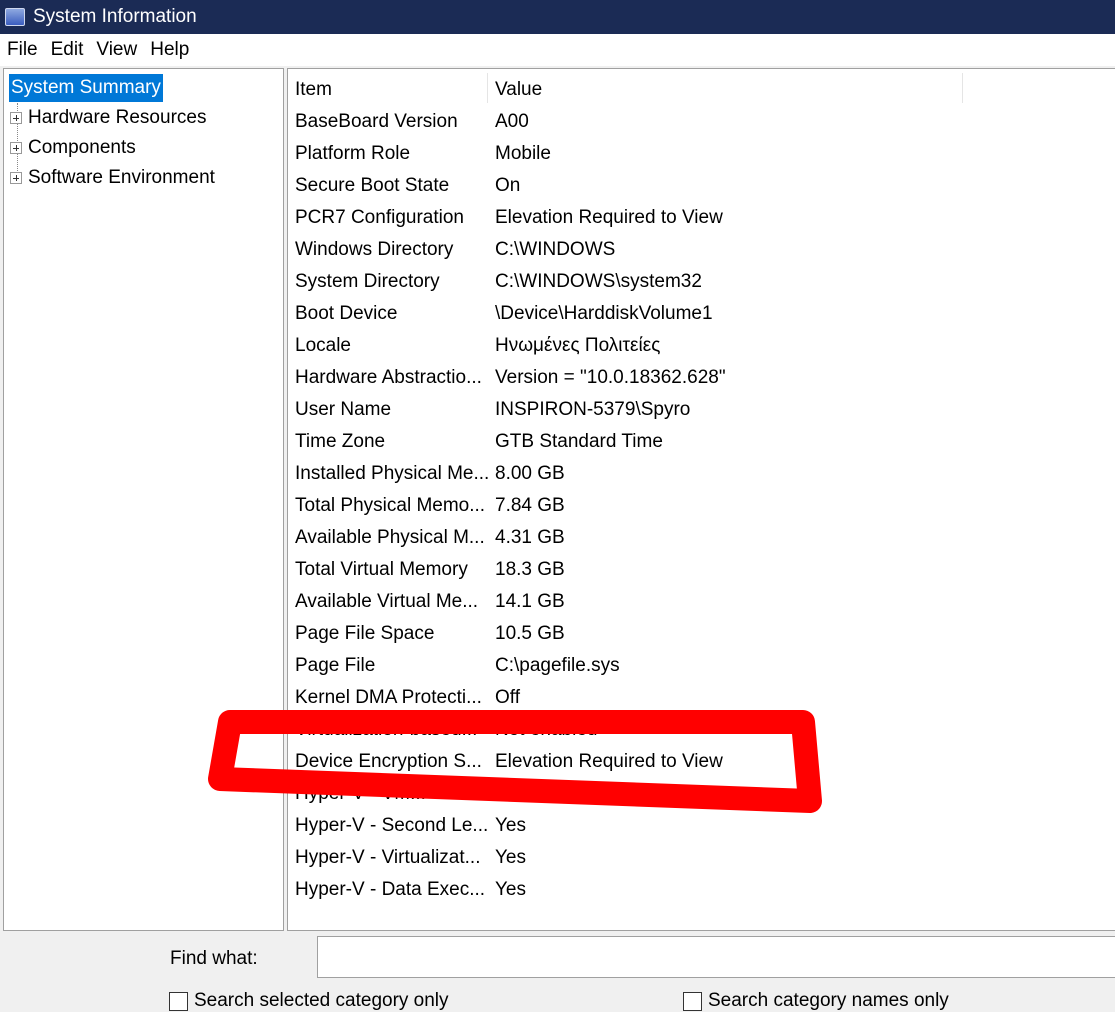  What do you see at coordinates (518, 90) in the screenshot?
I see `column-header-value: Value` at bounding box center [518, 90].